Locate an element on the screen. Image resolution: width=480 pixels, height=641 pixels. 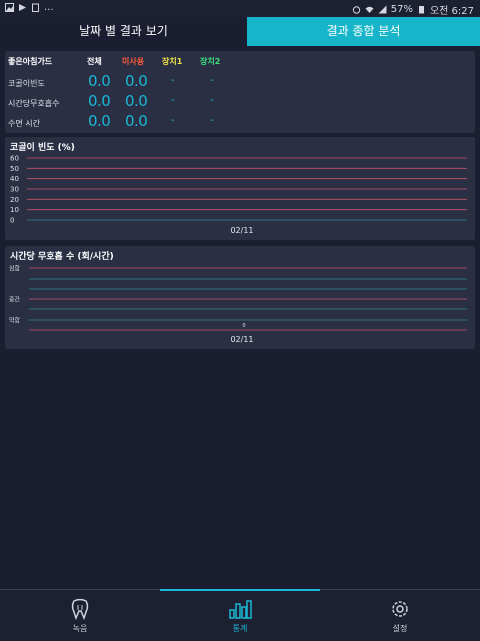
status-time: 오전 6:27 is located at coordinates (451, 11).